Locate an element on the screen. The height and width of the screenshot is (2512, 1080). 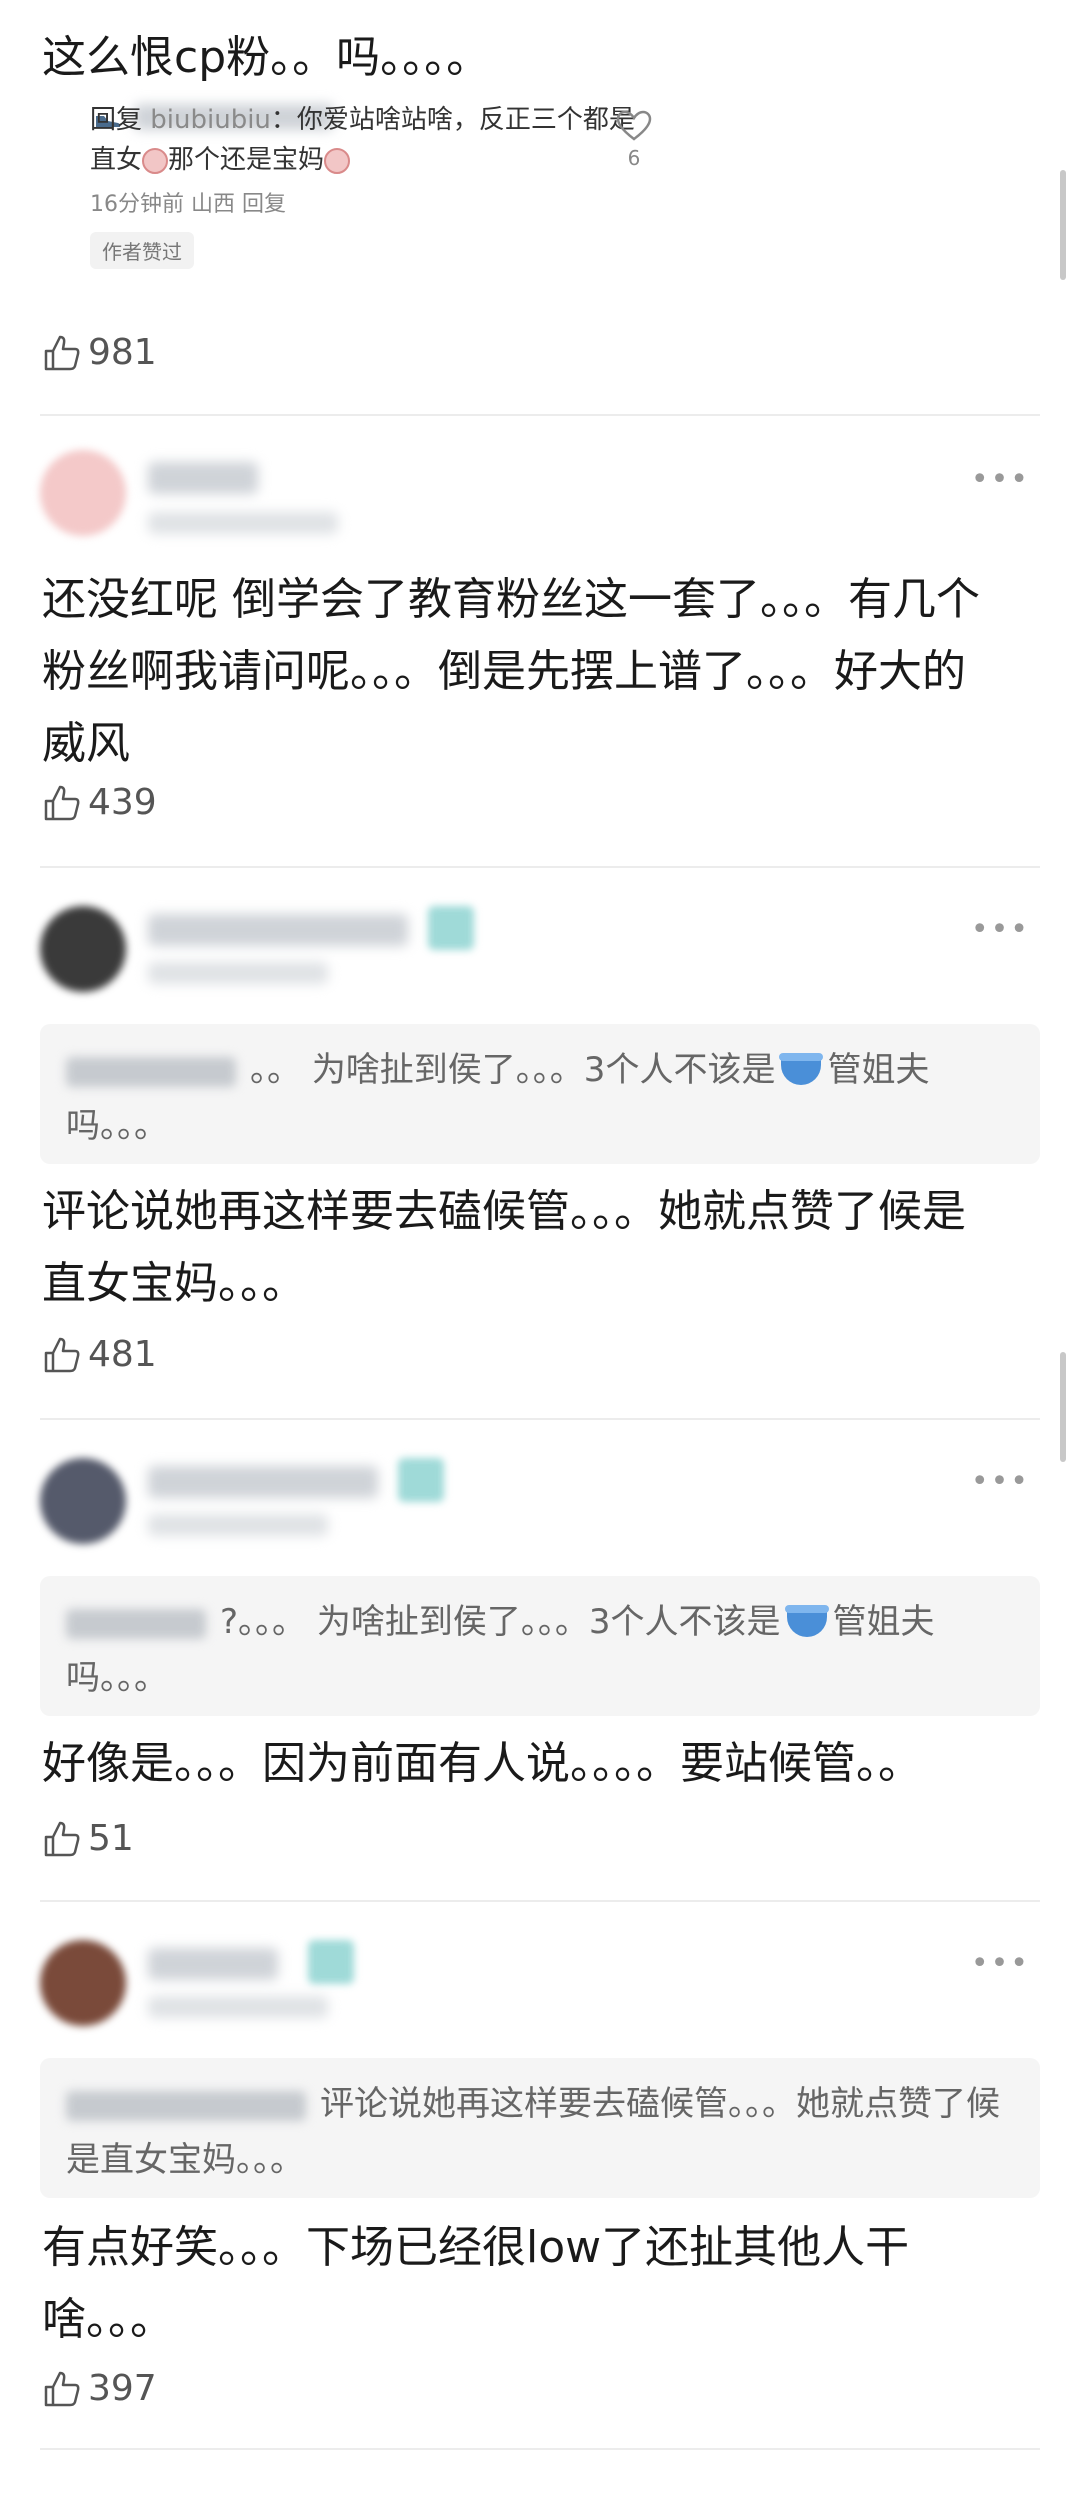
comment-text: 评论说她再这样要去磕候管。。。她就点赞了候是直女宝妈。。。 is located at coordinates (504, 1247).